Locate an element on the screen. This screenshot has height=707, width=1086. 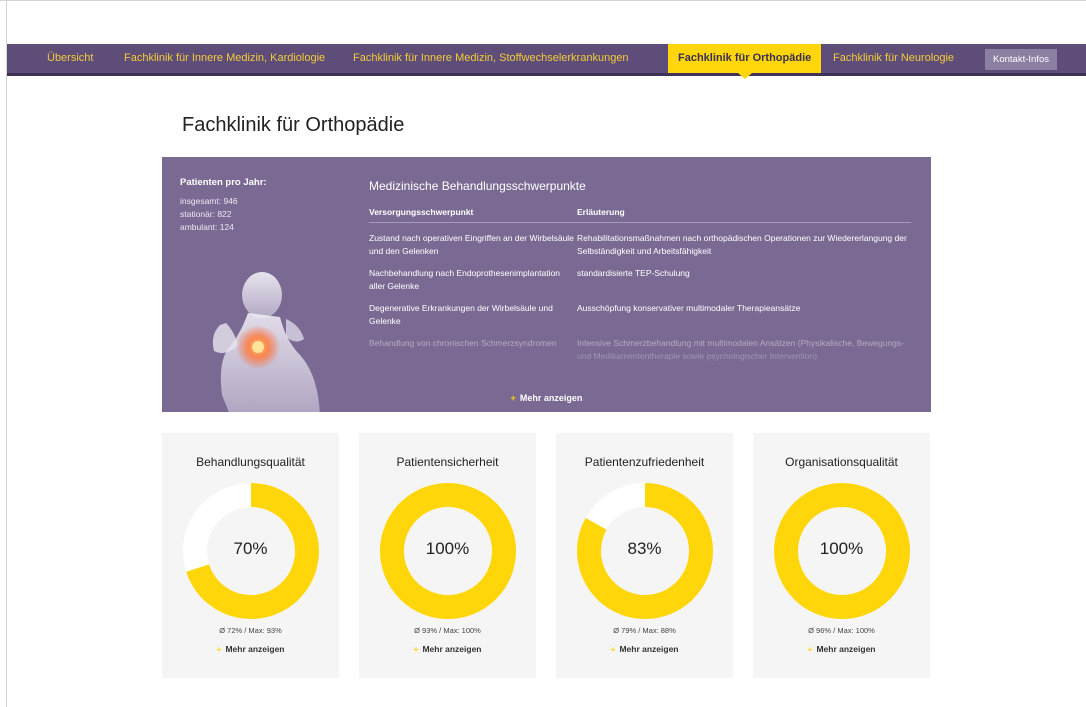
card-title: Patientenzufriedenheit is located at coordinates (644, 462).